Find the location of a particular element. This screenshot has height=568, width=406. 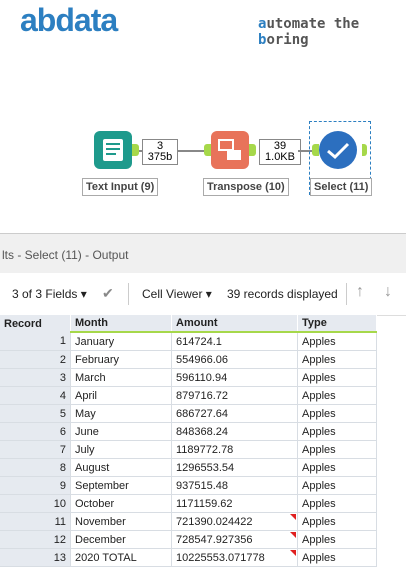

amount-cell: 614724.1 is located at coordinates (234, 341).